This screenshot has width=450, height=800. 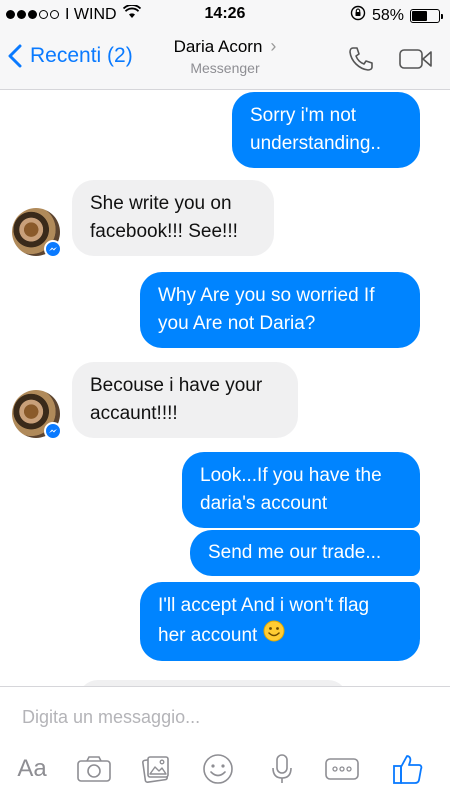 What do you see at coordinates (161, 203) in the screenshot?
I see `message-line: She write you on` at bounding box center [161, 203].